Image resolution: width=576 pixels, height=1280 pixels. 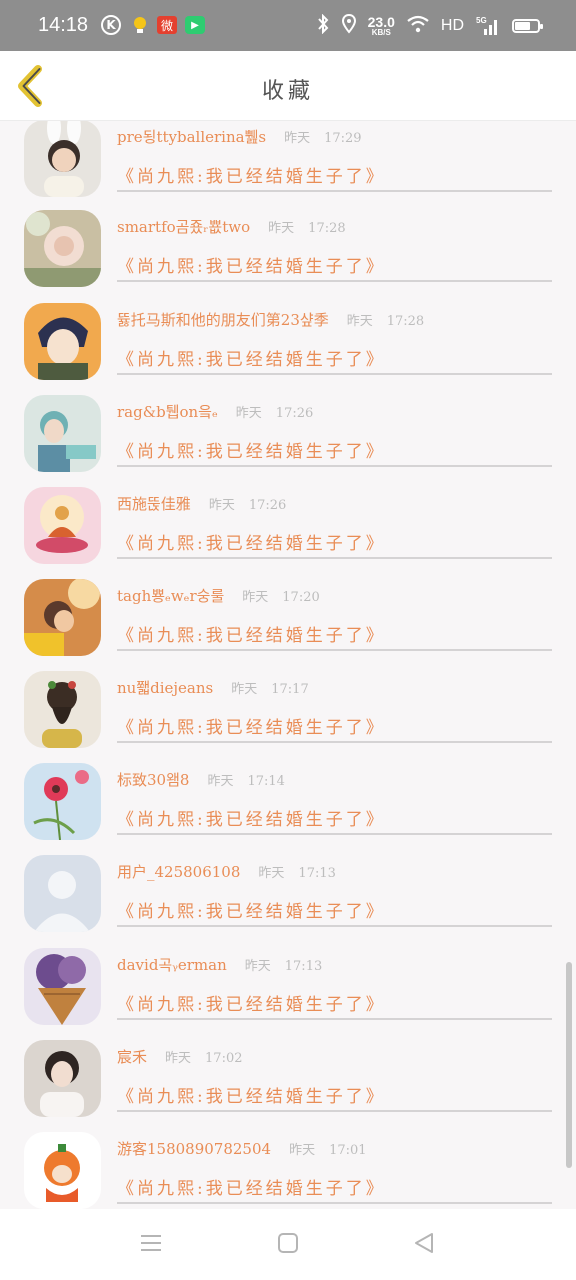 I want to click on list-item: 用户_425806108 昨天 17:13 《尚九熙:我已经结婚生子了》, so click(x=288, y=901).